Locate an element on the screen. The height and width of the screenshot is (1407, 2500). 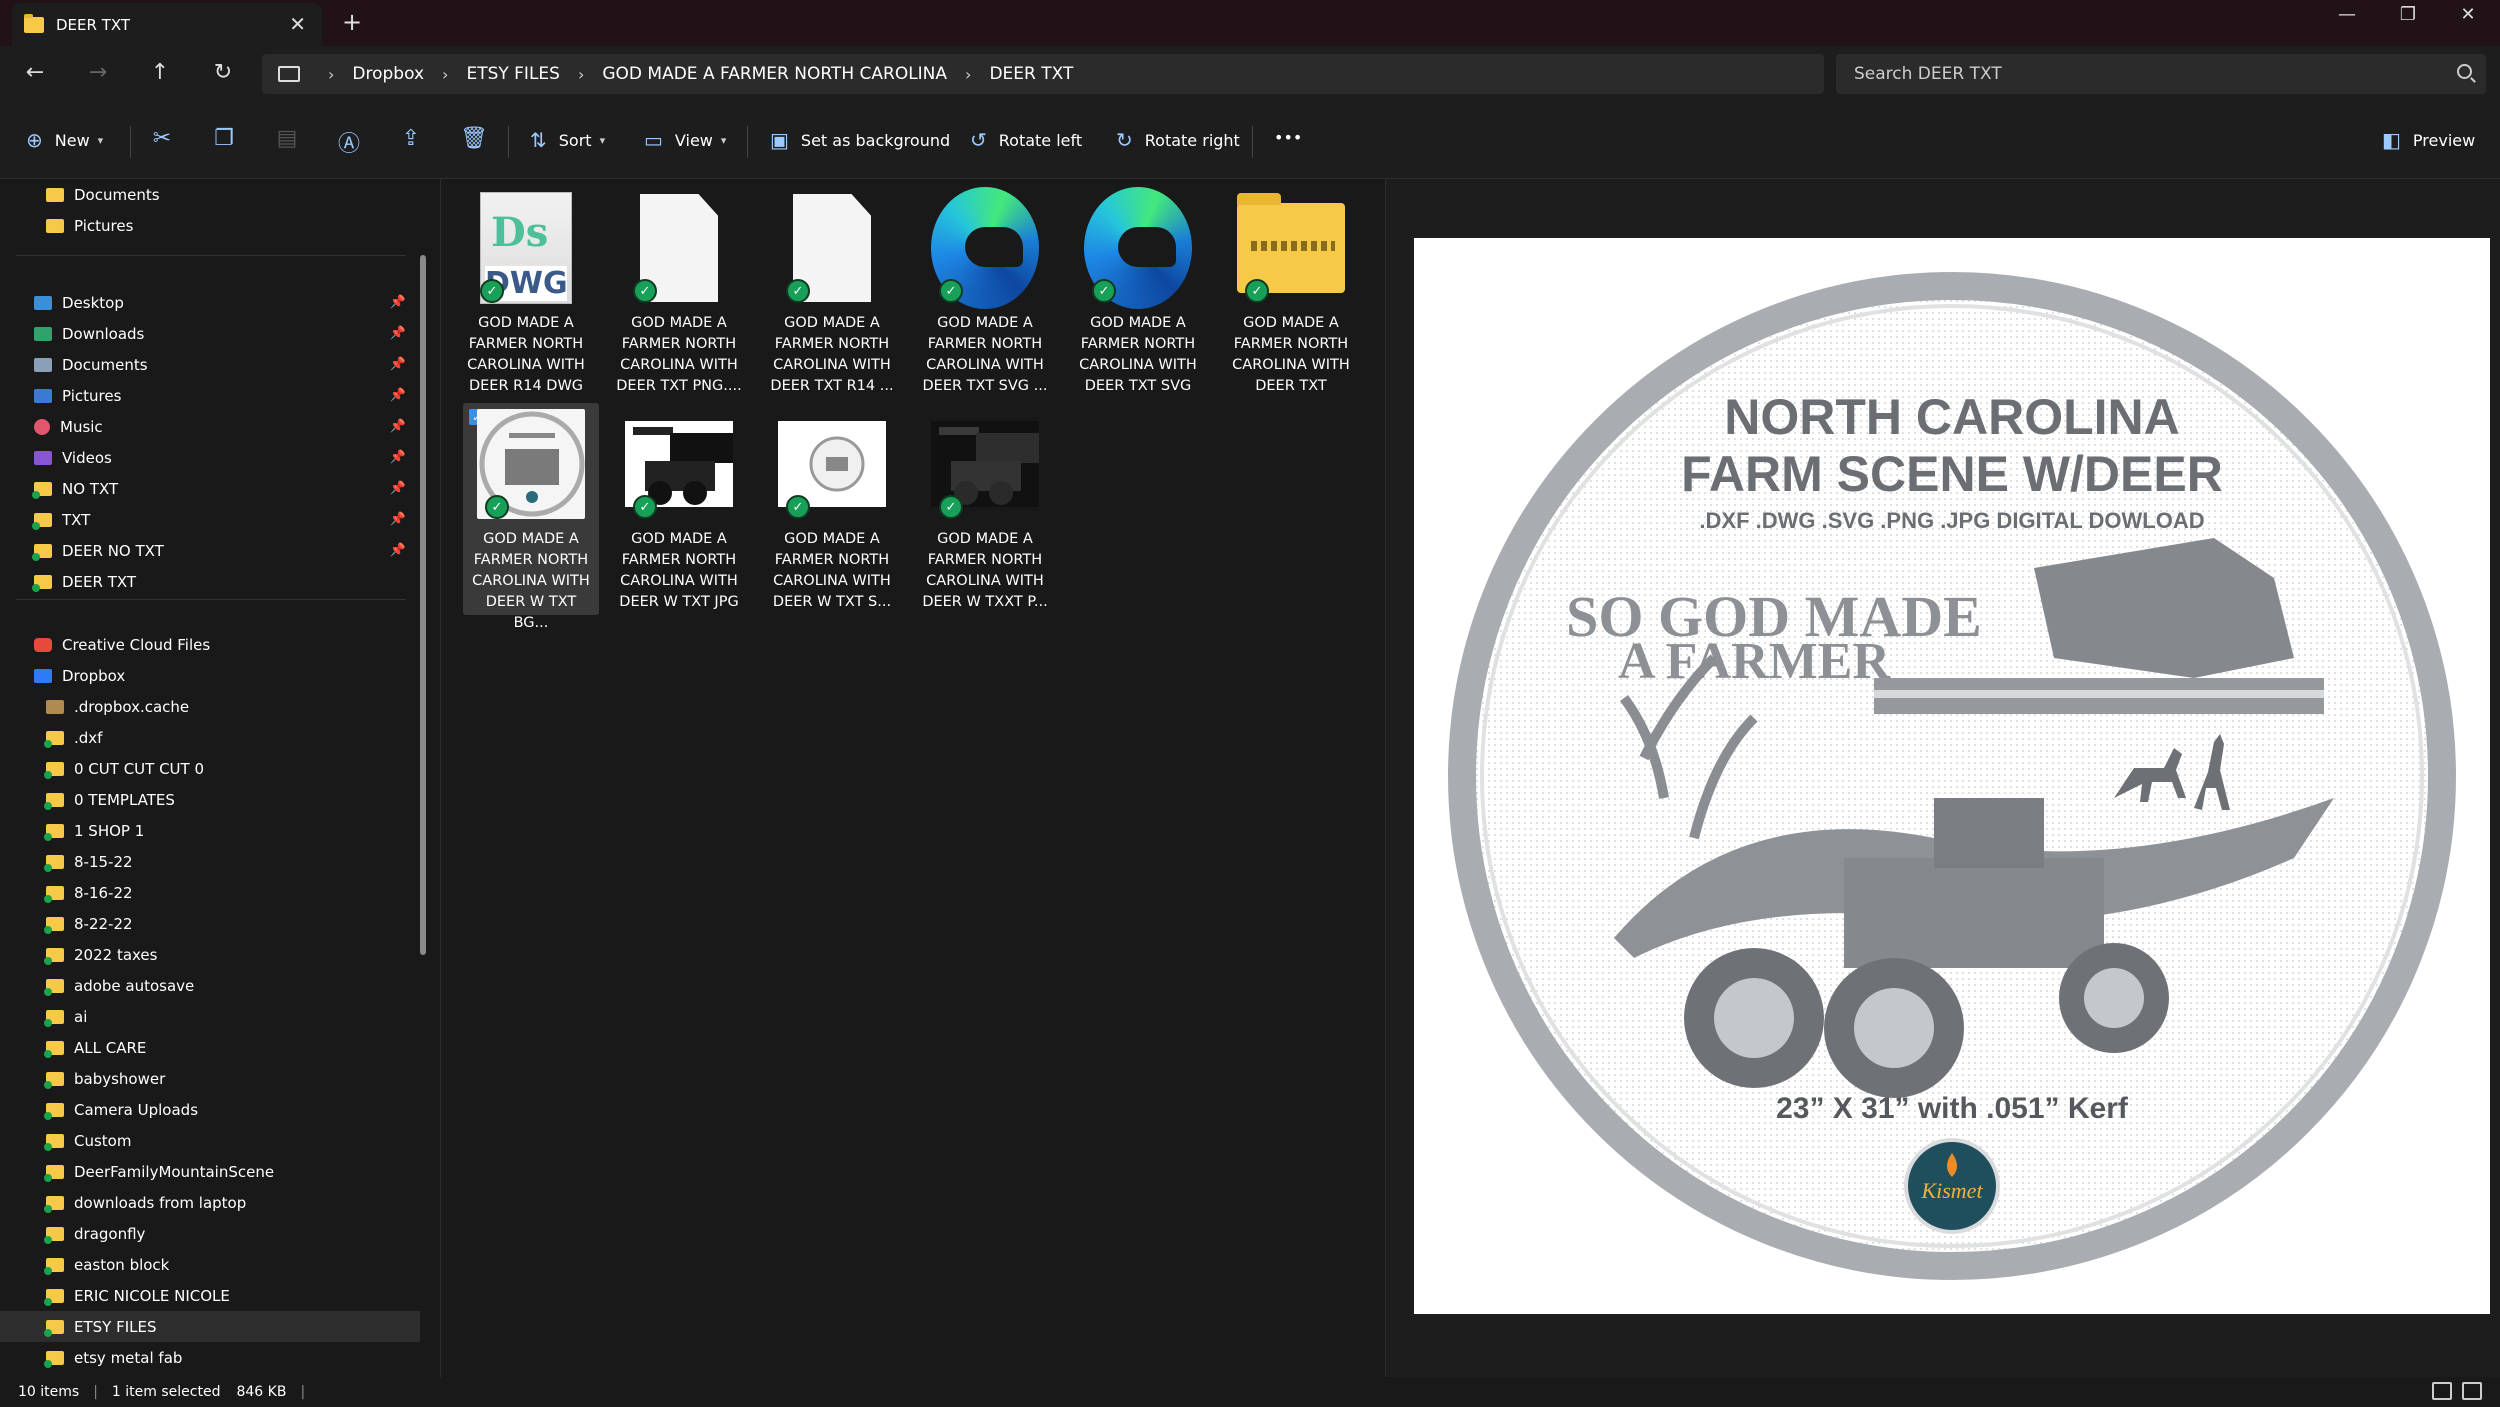
delete-button: 🗑 is located at coordinates (474, 138).